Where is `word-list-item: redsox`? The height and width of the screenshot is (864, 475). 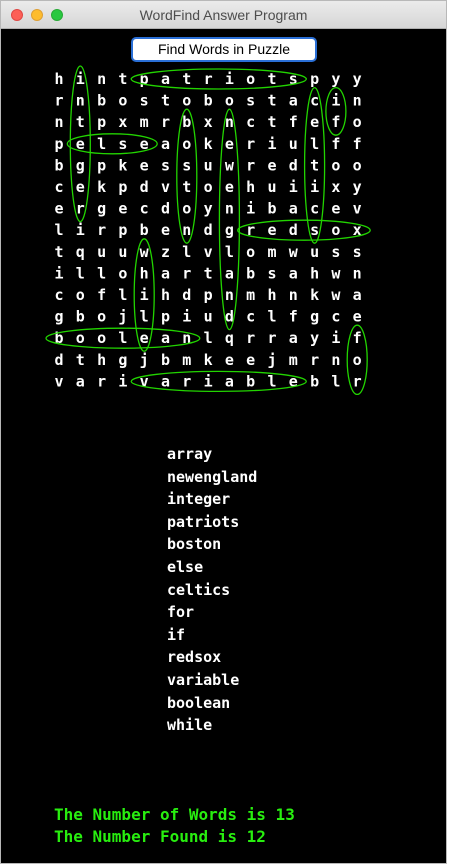
word-list-item: redsox is located at coordinates (194, 657).